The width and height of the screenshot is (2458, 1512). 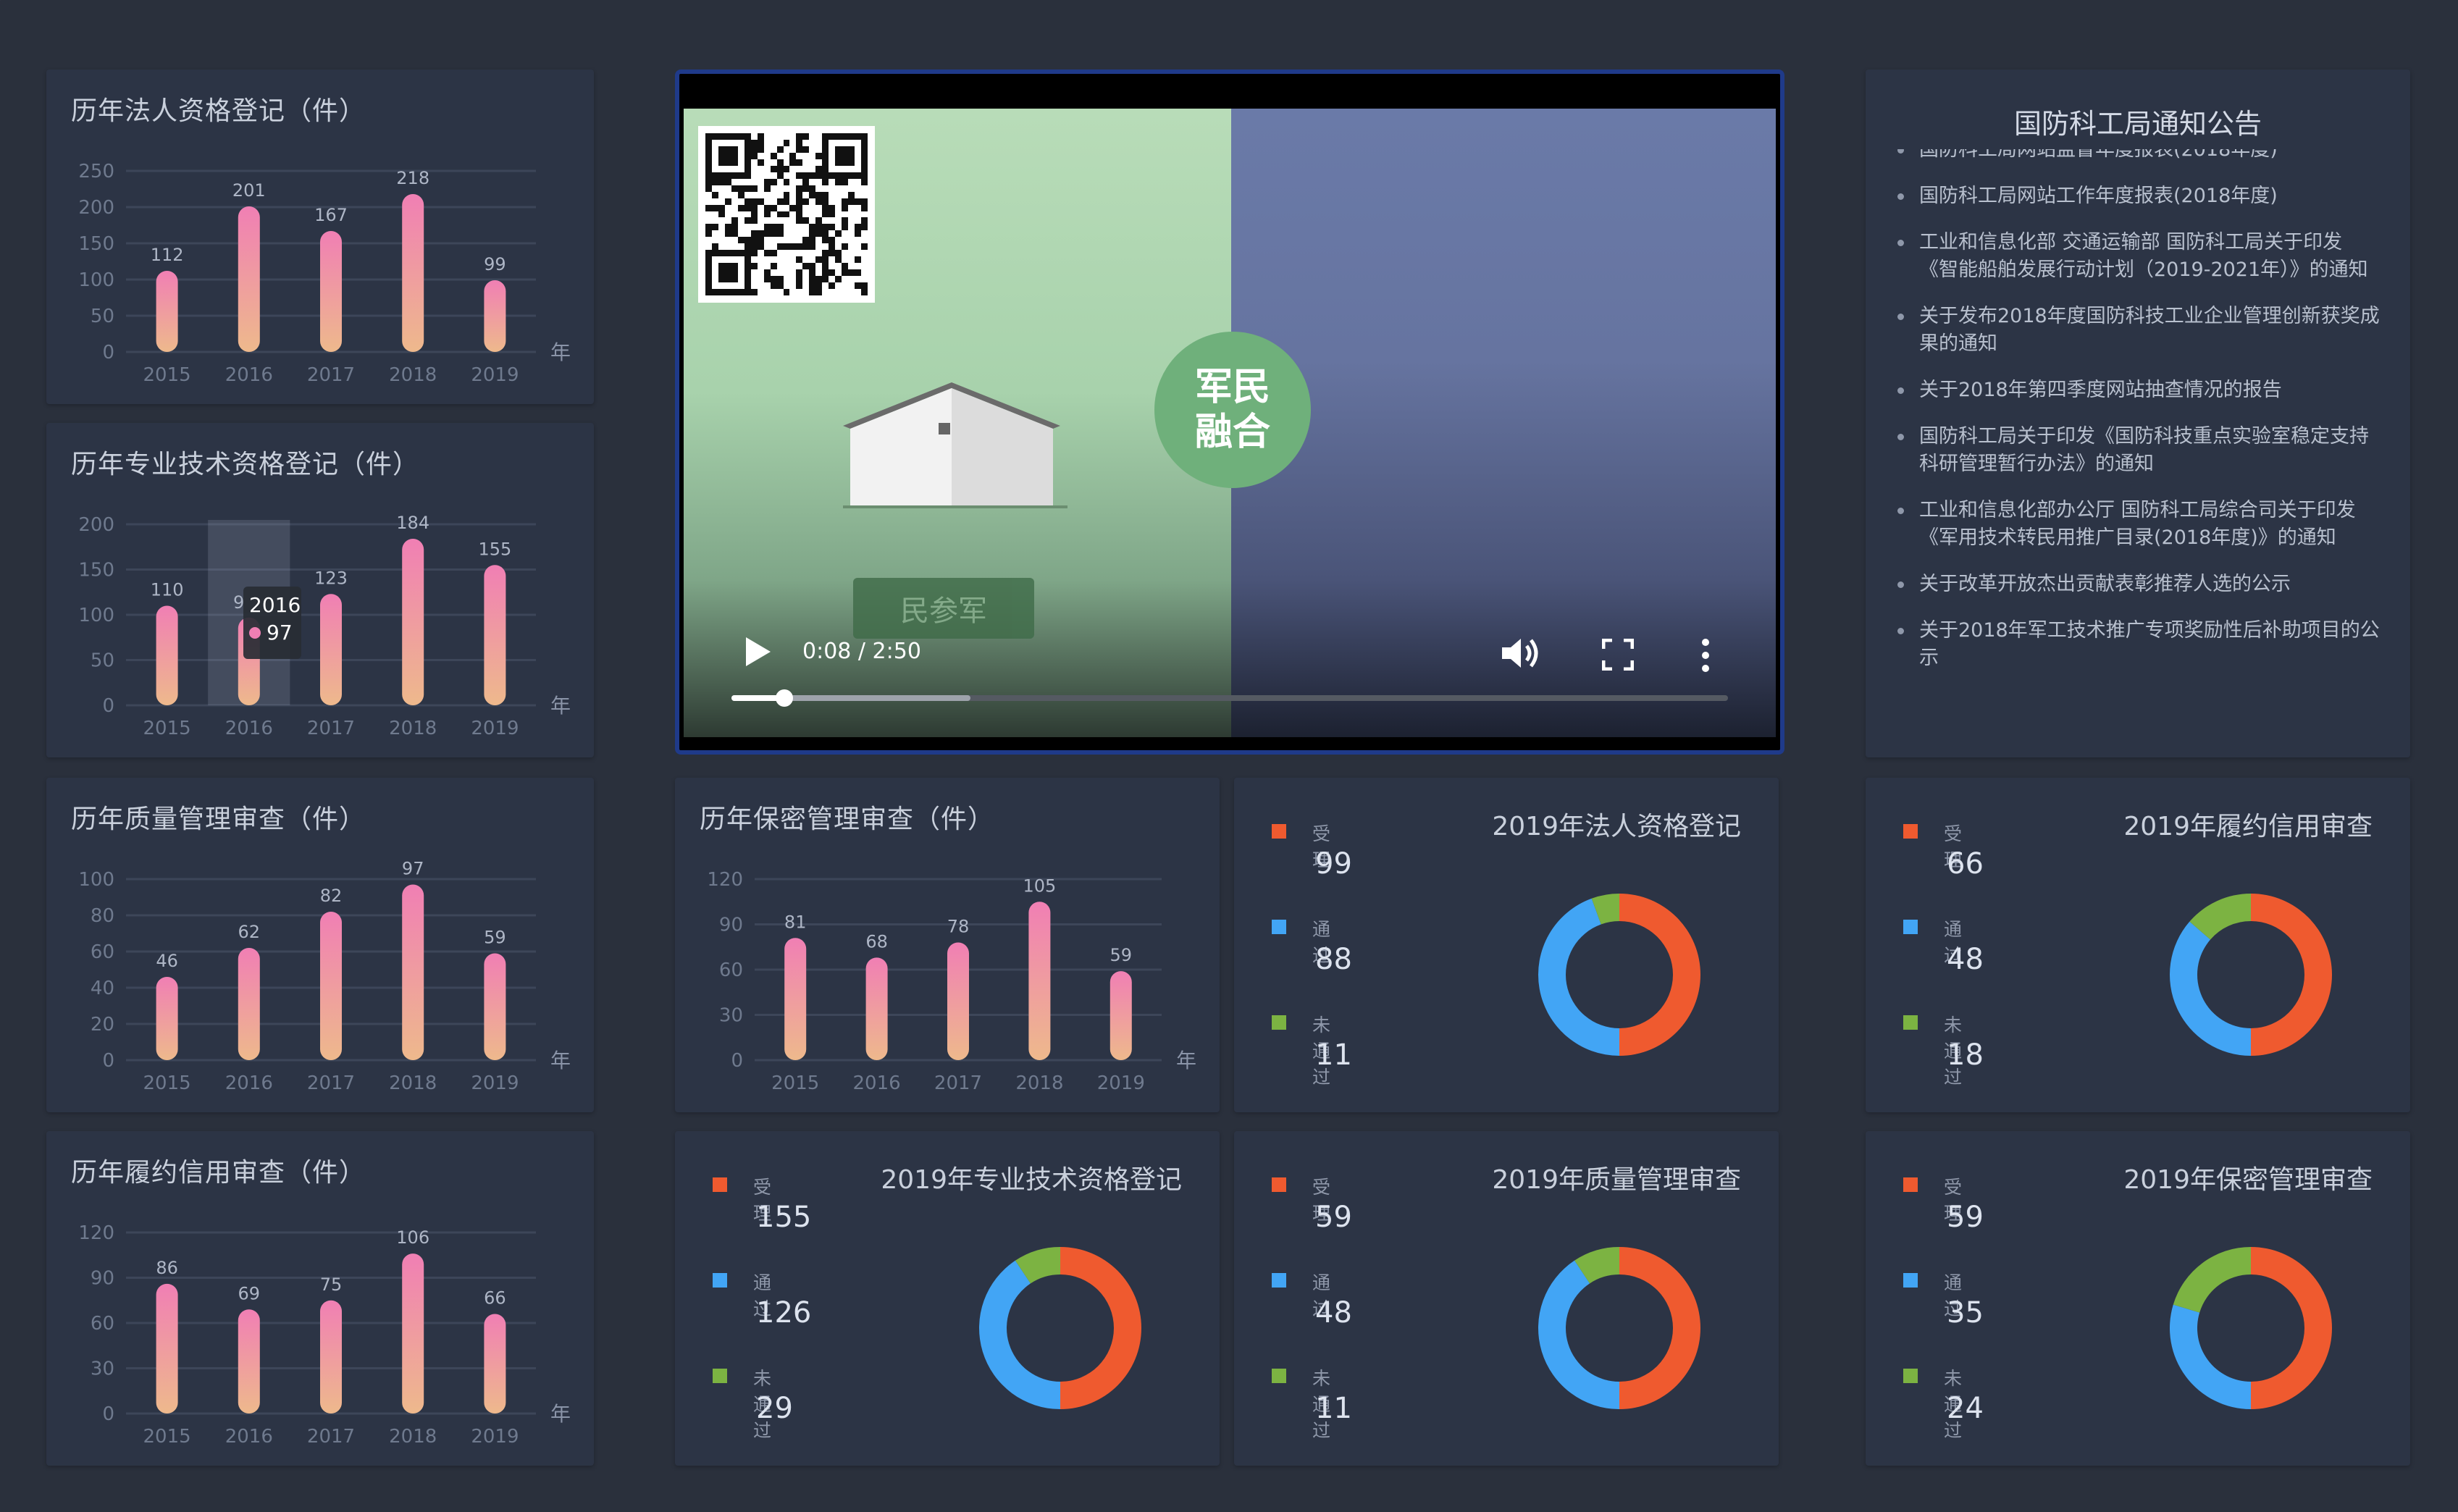 What do you see at coordinates (167, 255) in the screenshot?
I see `data-label: 112` at bounding box center [167, 255].